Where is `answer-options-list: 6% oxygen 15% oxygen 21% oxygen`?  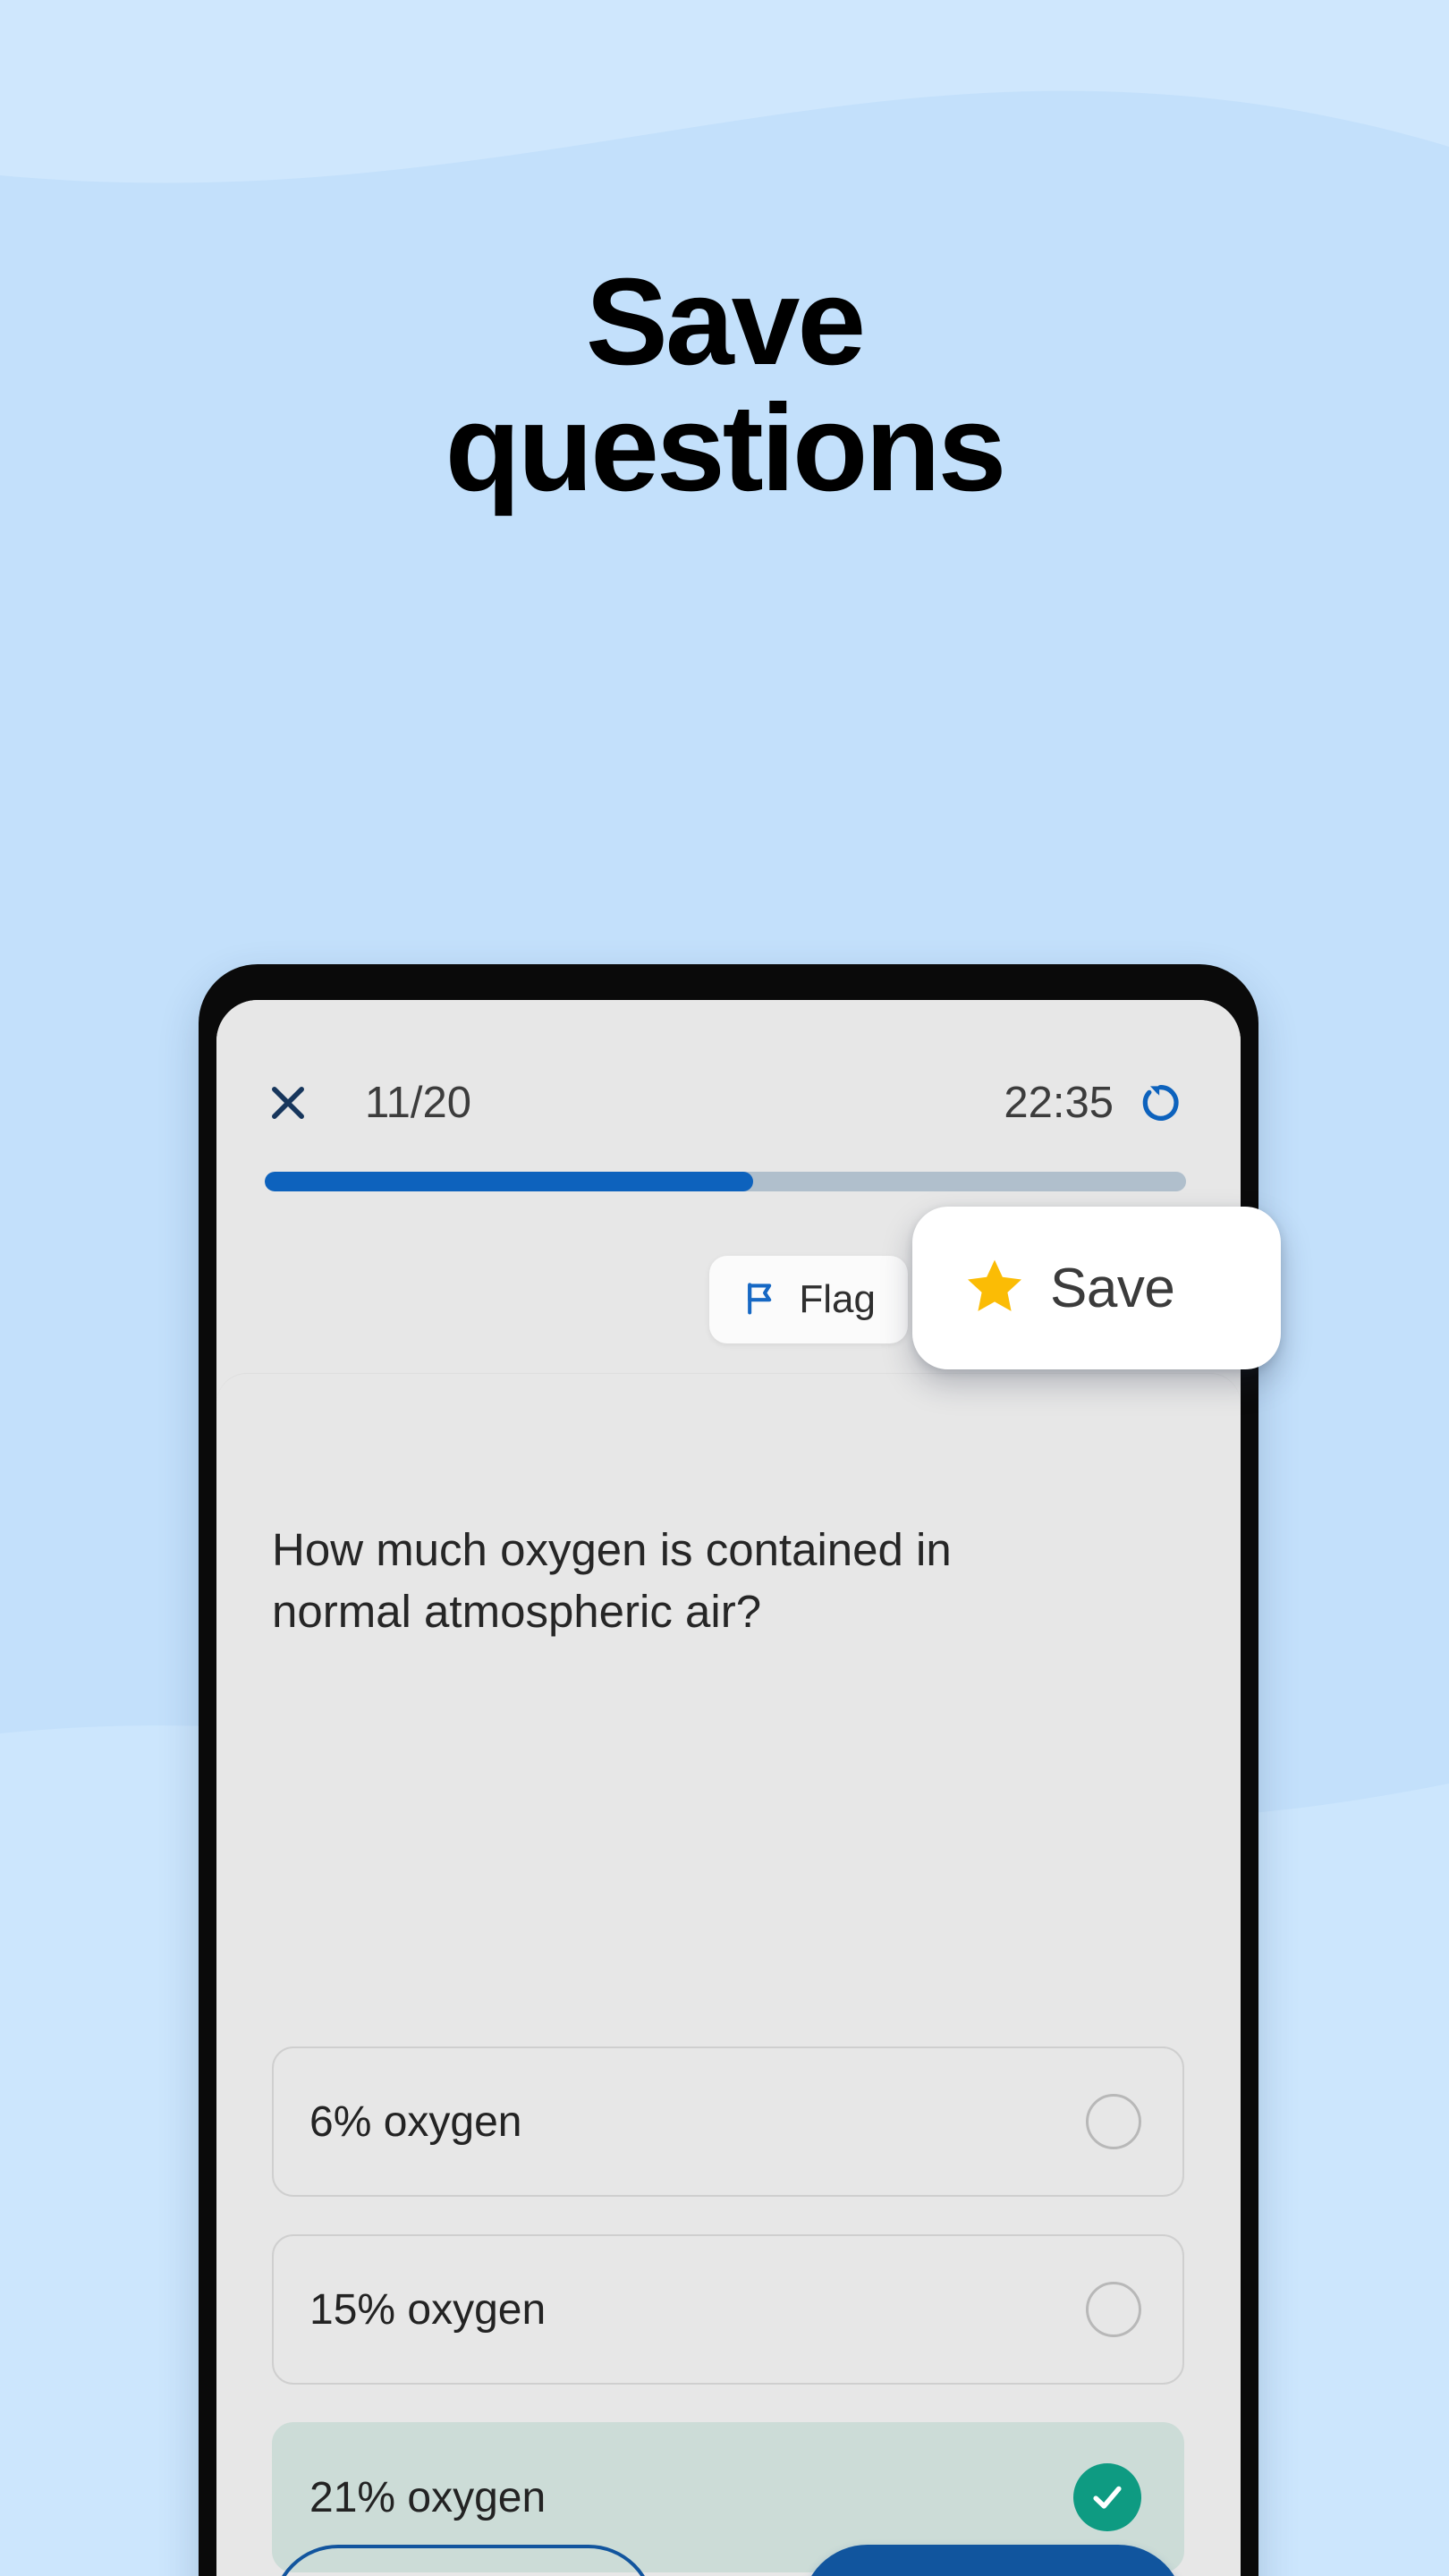 answer-options-list: 6% oxygen 15% oxygen 21% oxygen is located at coordinates (728, 2311).